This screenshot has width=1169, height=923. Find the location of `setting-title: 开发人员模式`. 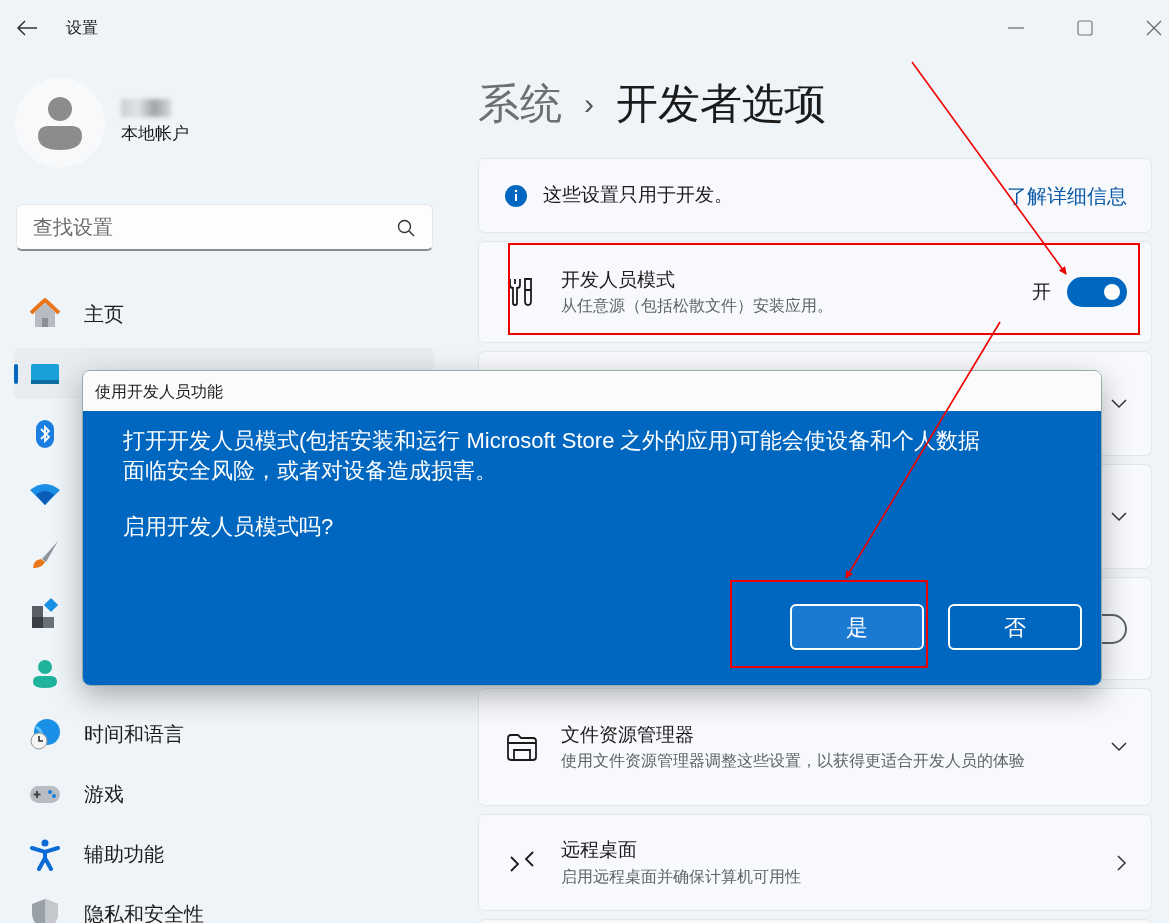

setting-title: 开发人员模式 is located at coordinates (618, 279).